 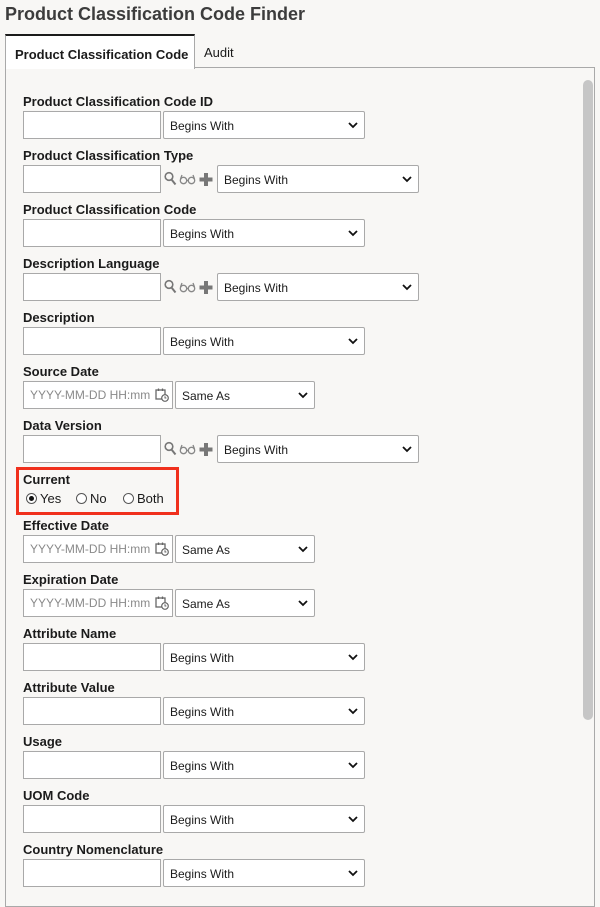 I want to click on data-version-operator-select: Begins With, so click(x=318, y=449).